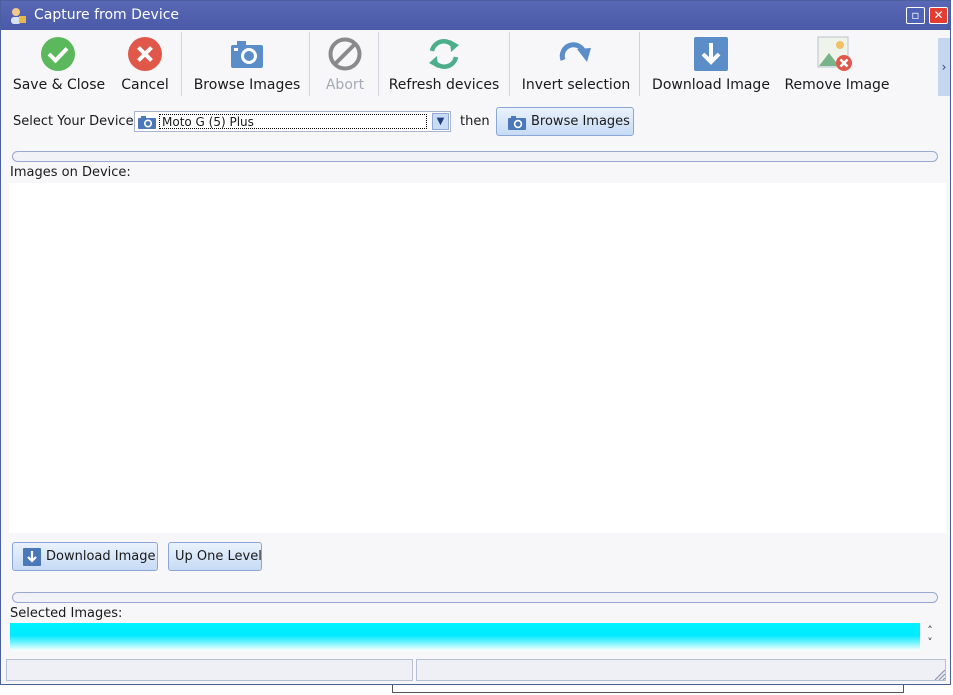  I want to click on status-bar, so click(476, 670).